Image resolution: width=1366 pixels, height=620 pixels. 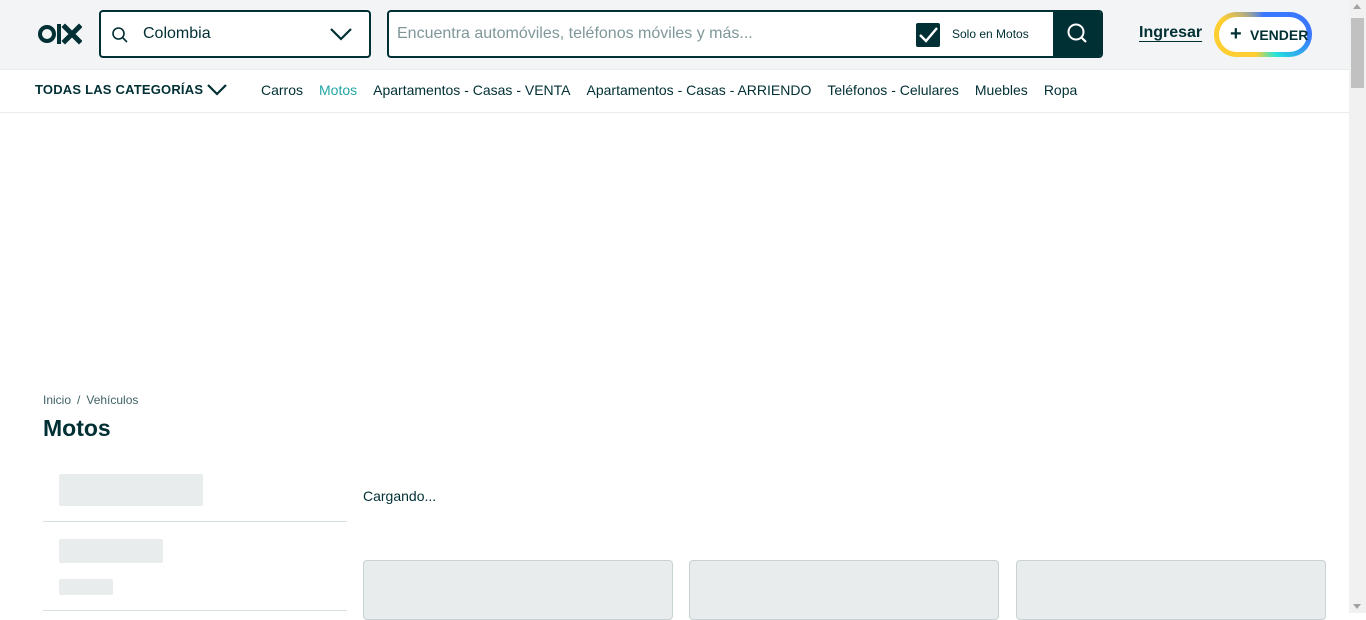 I want to click on olx-logo-icon, so click(x=60, y=34).